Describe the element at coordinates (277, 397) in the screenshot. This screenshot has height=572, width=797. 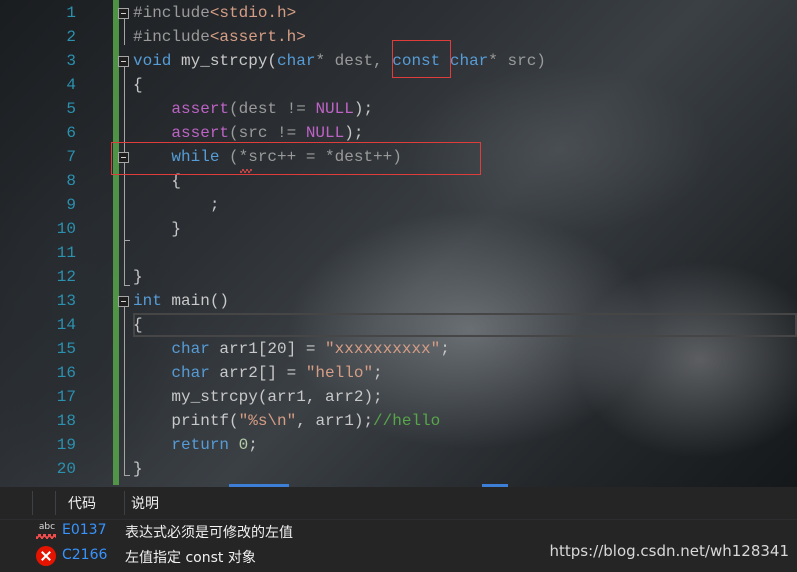
I see `code-text: my_strcpy(arr1, arr2);` at that location.